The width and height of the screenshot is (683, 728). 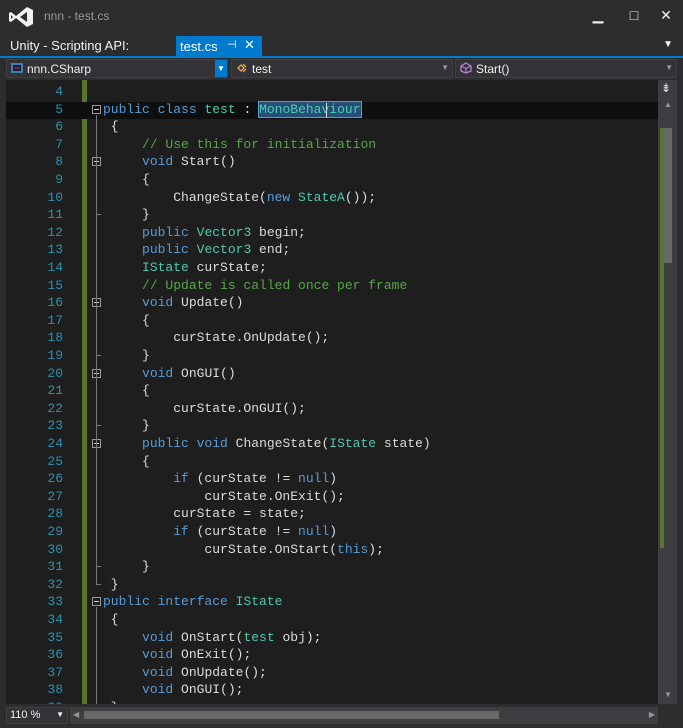 I want to click on tab-test-cs: test.cs ⊣ ✕, so click(x=219, y=46).